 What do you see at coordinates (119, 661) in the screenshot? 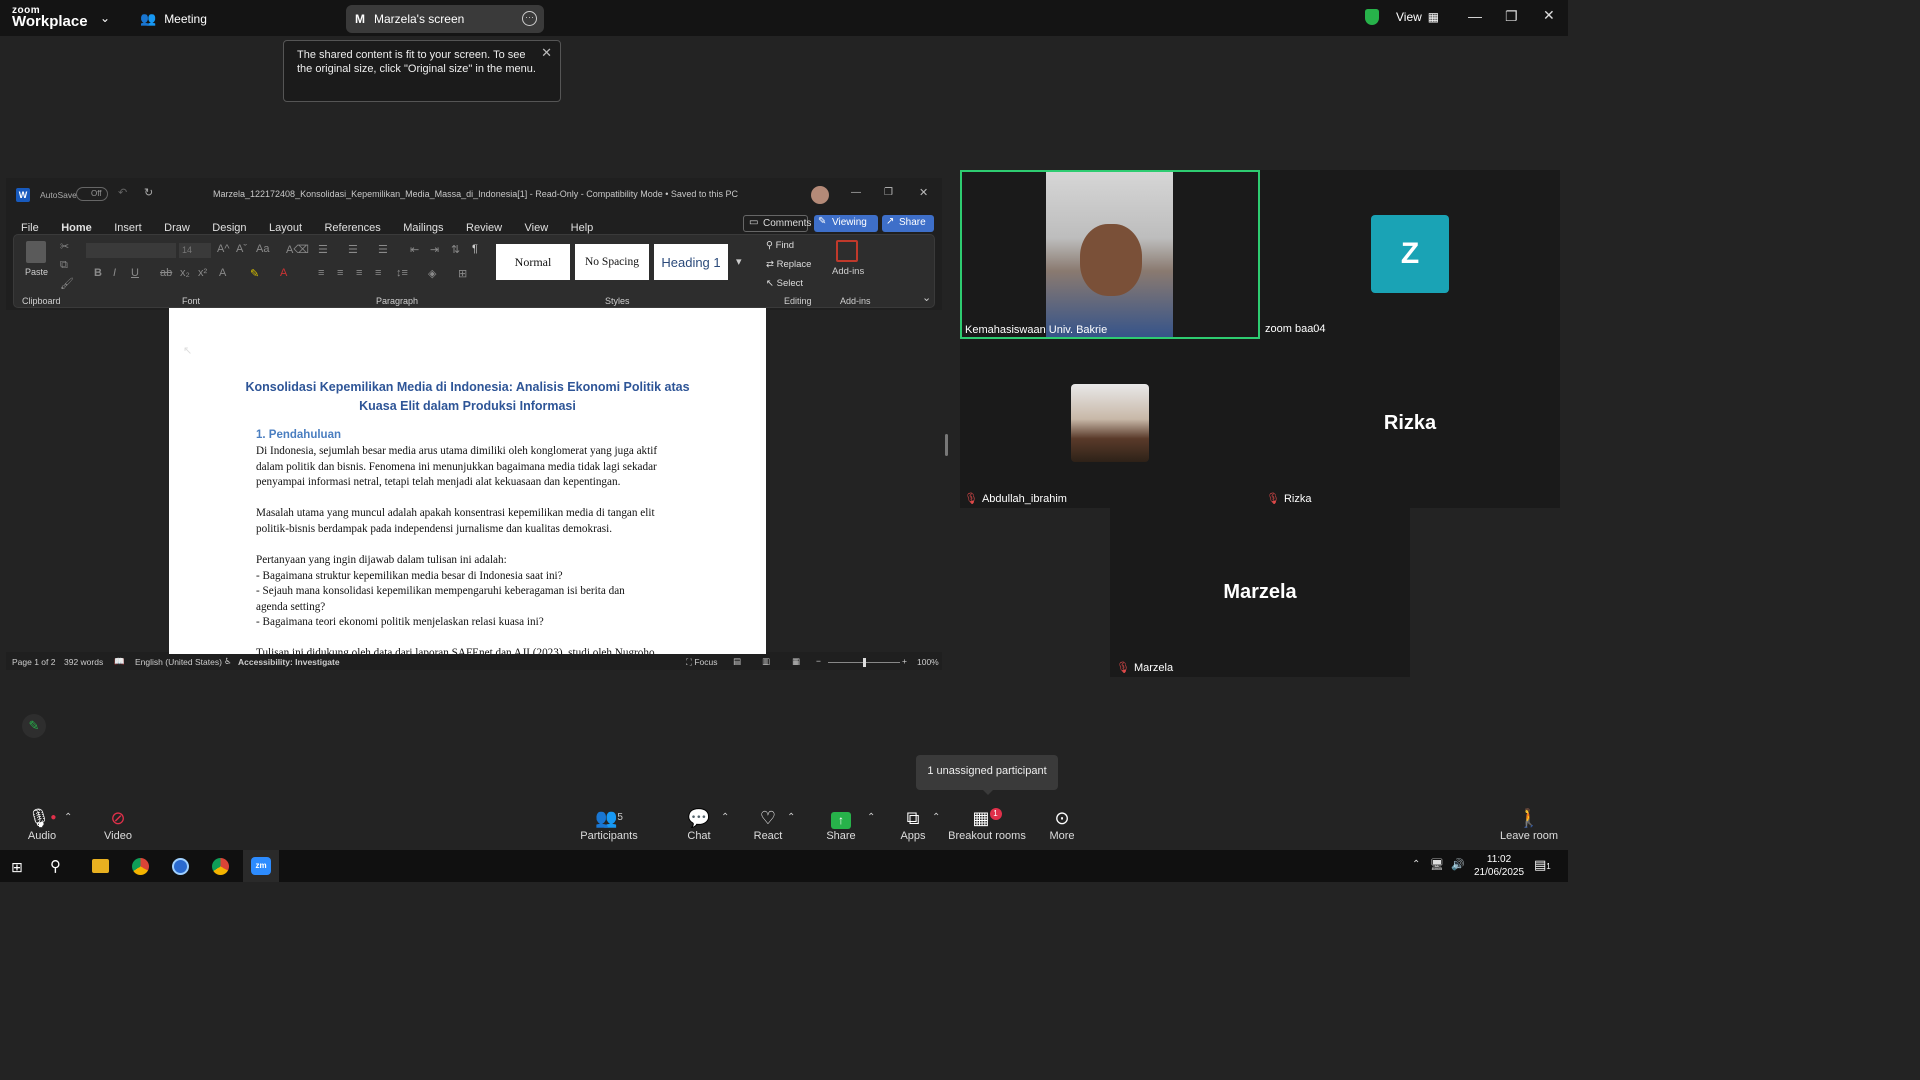
I see `proofing-icon: 📖` at bounding box center [119, 661].